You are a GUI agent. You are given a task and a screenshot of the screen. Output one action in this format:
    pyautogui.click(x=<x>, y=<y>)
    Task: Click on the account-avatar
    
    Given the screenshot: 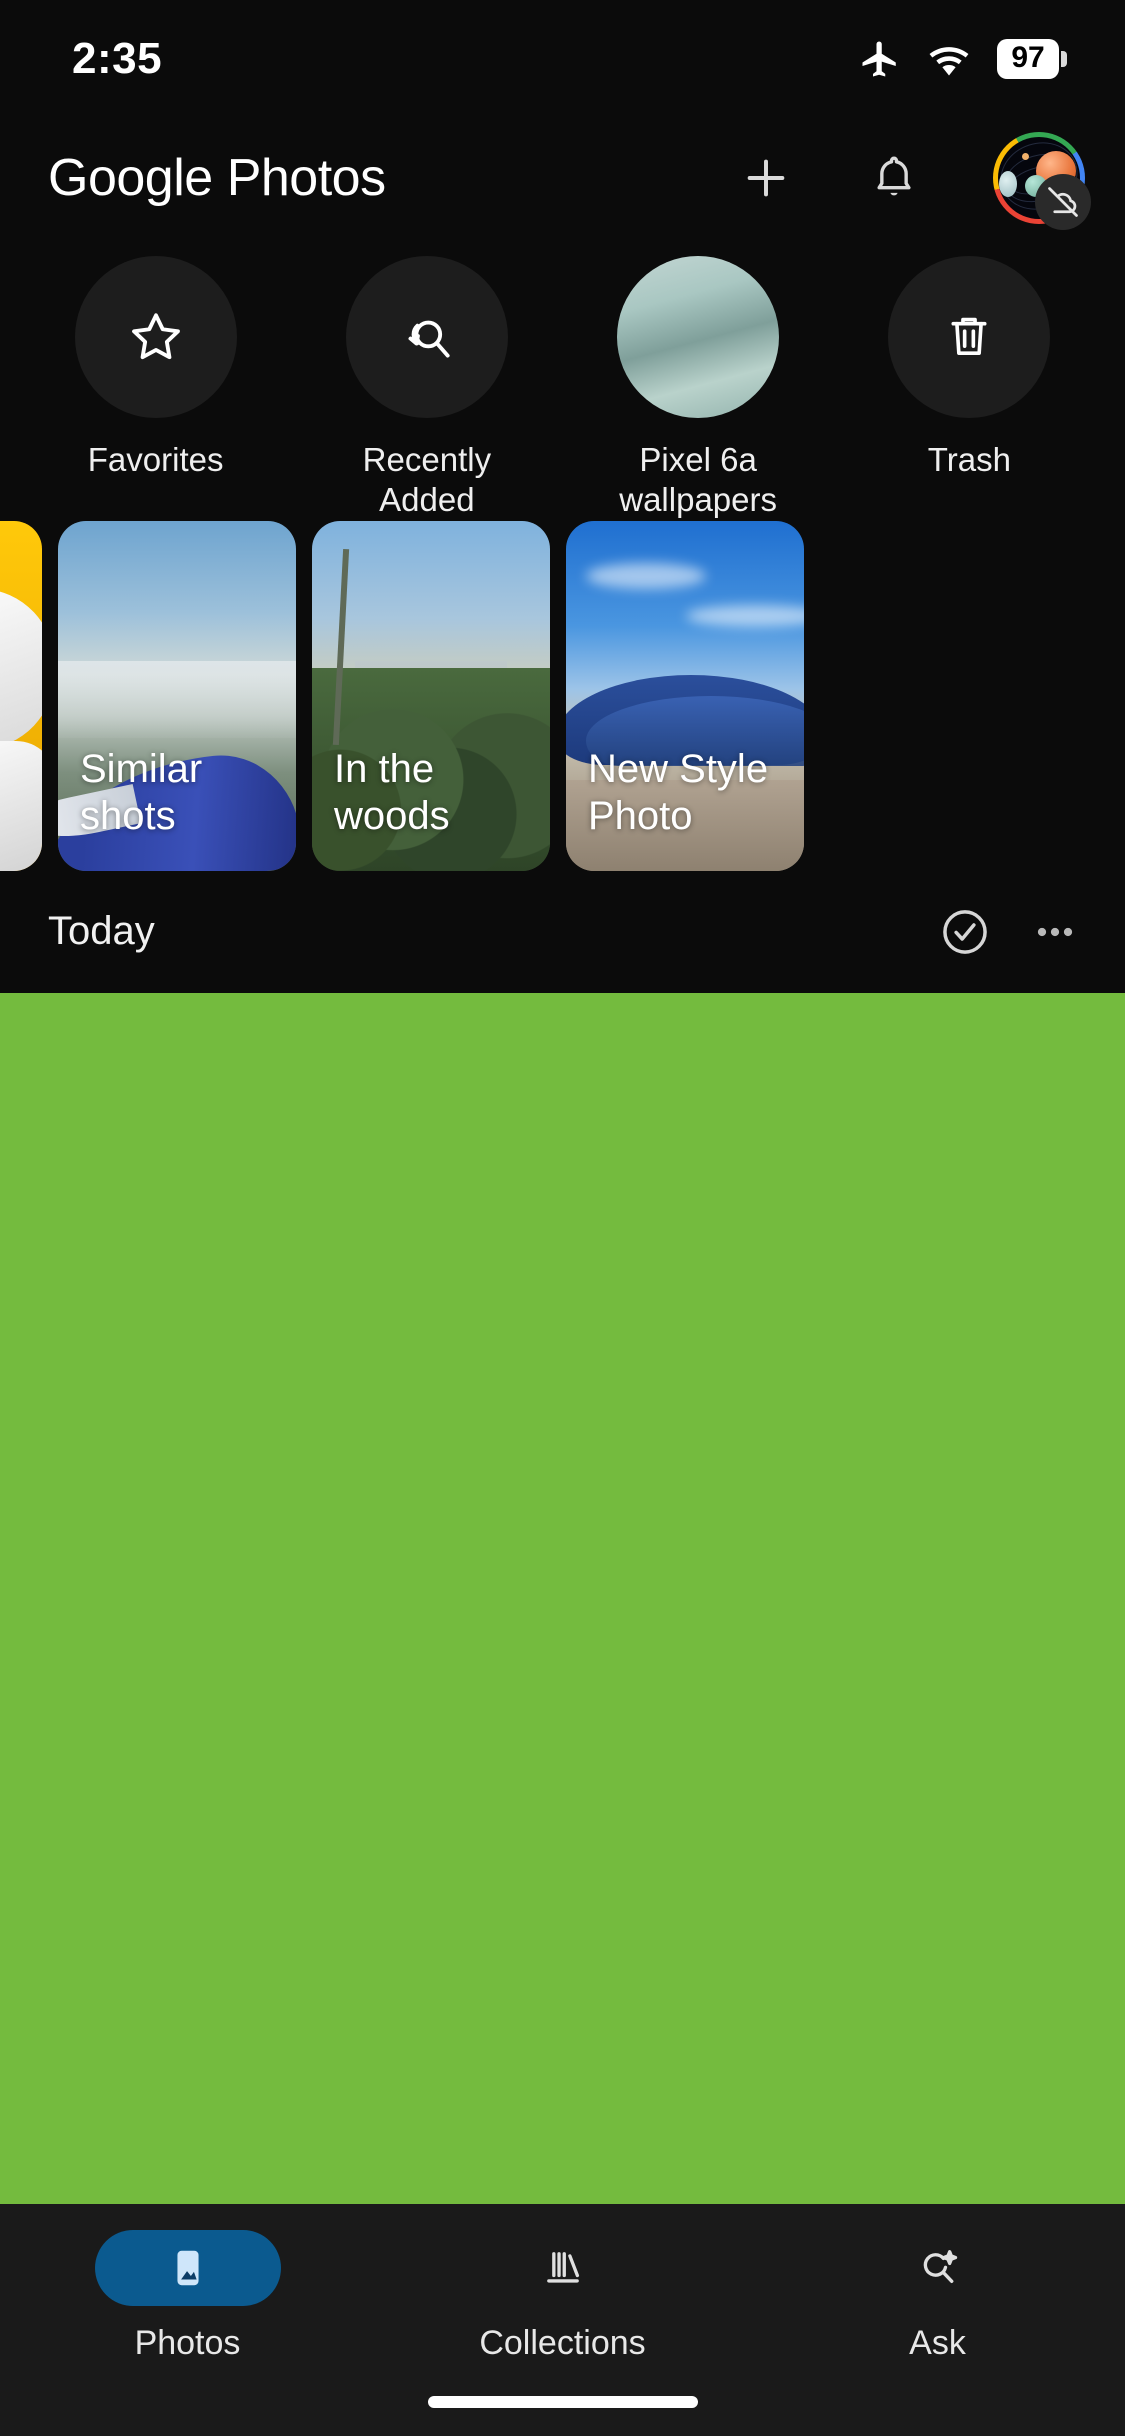 What is the action you would take?
    pyautogui.click(x=1042, y=181)
    